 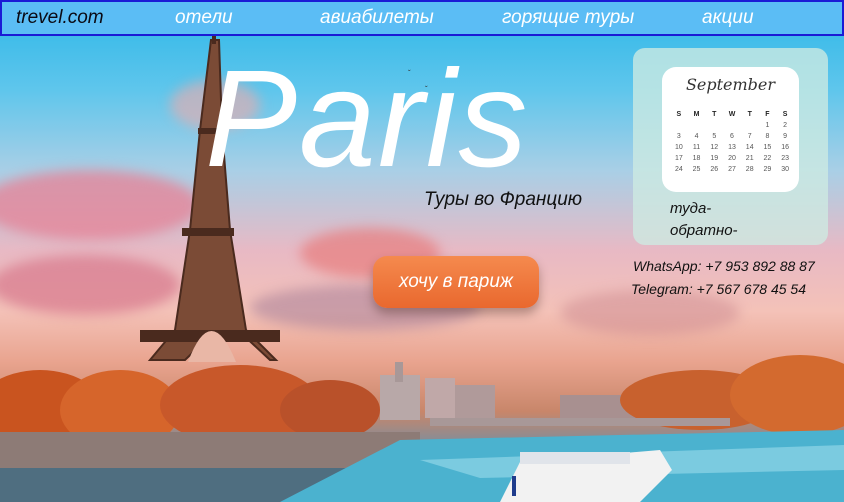 What do you see at coordinates (714, 147) in the screenshot?
I see `calendar-day: 12` at bounding box center [714, 147].